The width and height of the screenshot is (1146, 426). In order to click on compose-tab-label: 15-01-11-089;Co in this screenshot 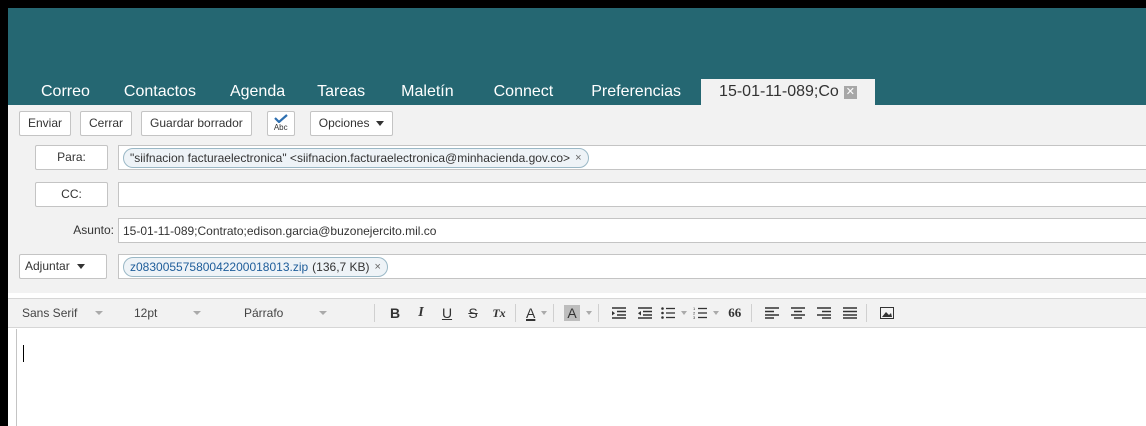, I will do `click(779, 91)`.